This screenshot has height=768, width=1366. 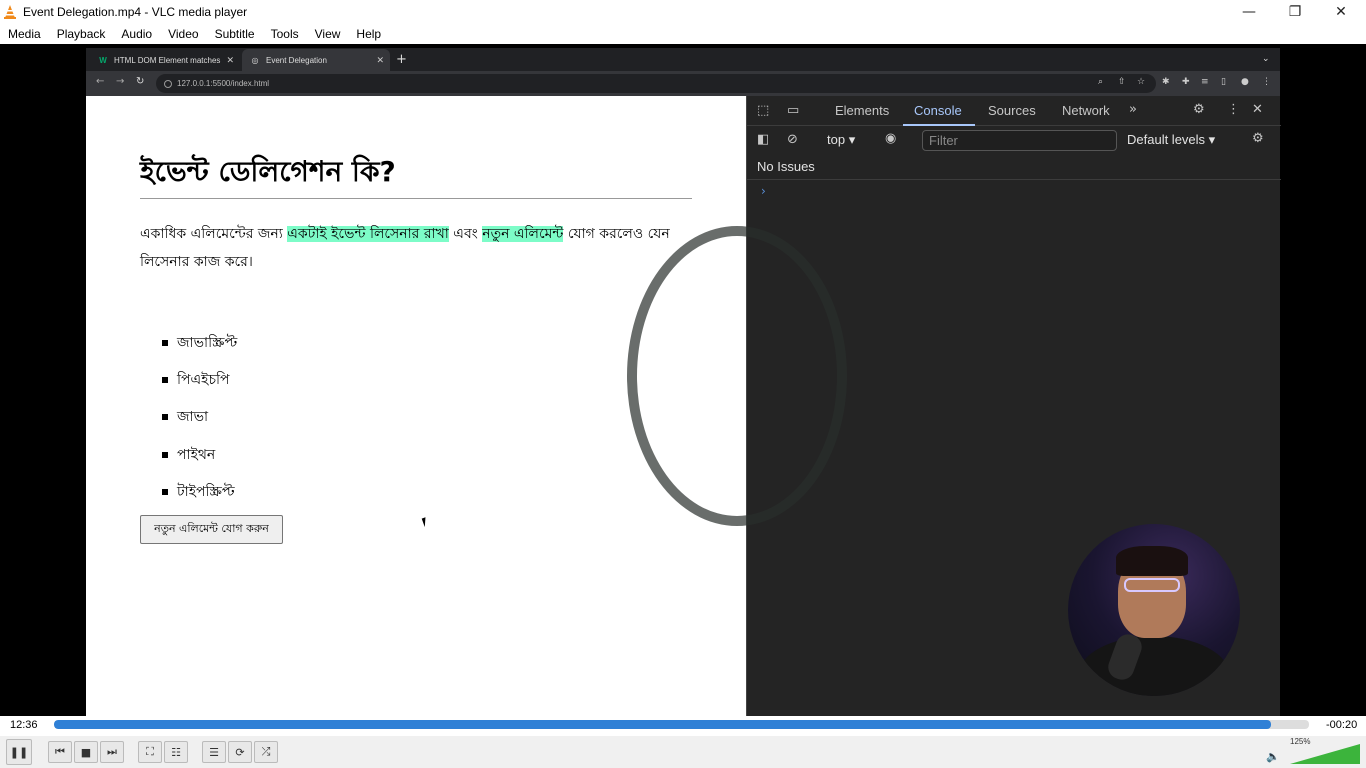 What do you see at coordinates (1295, 11) in the screenshot?
I see `restore-button: ❐` at bounding box center [1295, 11].